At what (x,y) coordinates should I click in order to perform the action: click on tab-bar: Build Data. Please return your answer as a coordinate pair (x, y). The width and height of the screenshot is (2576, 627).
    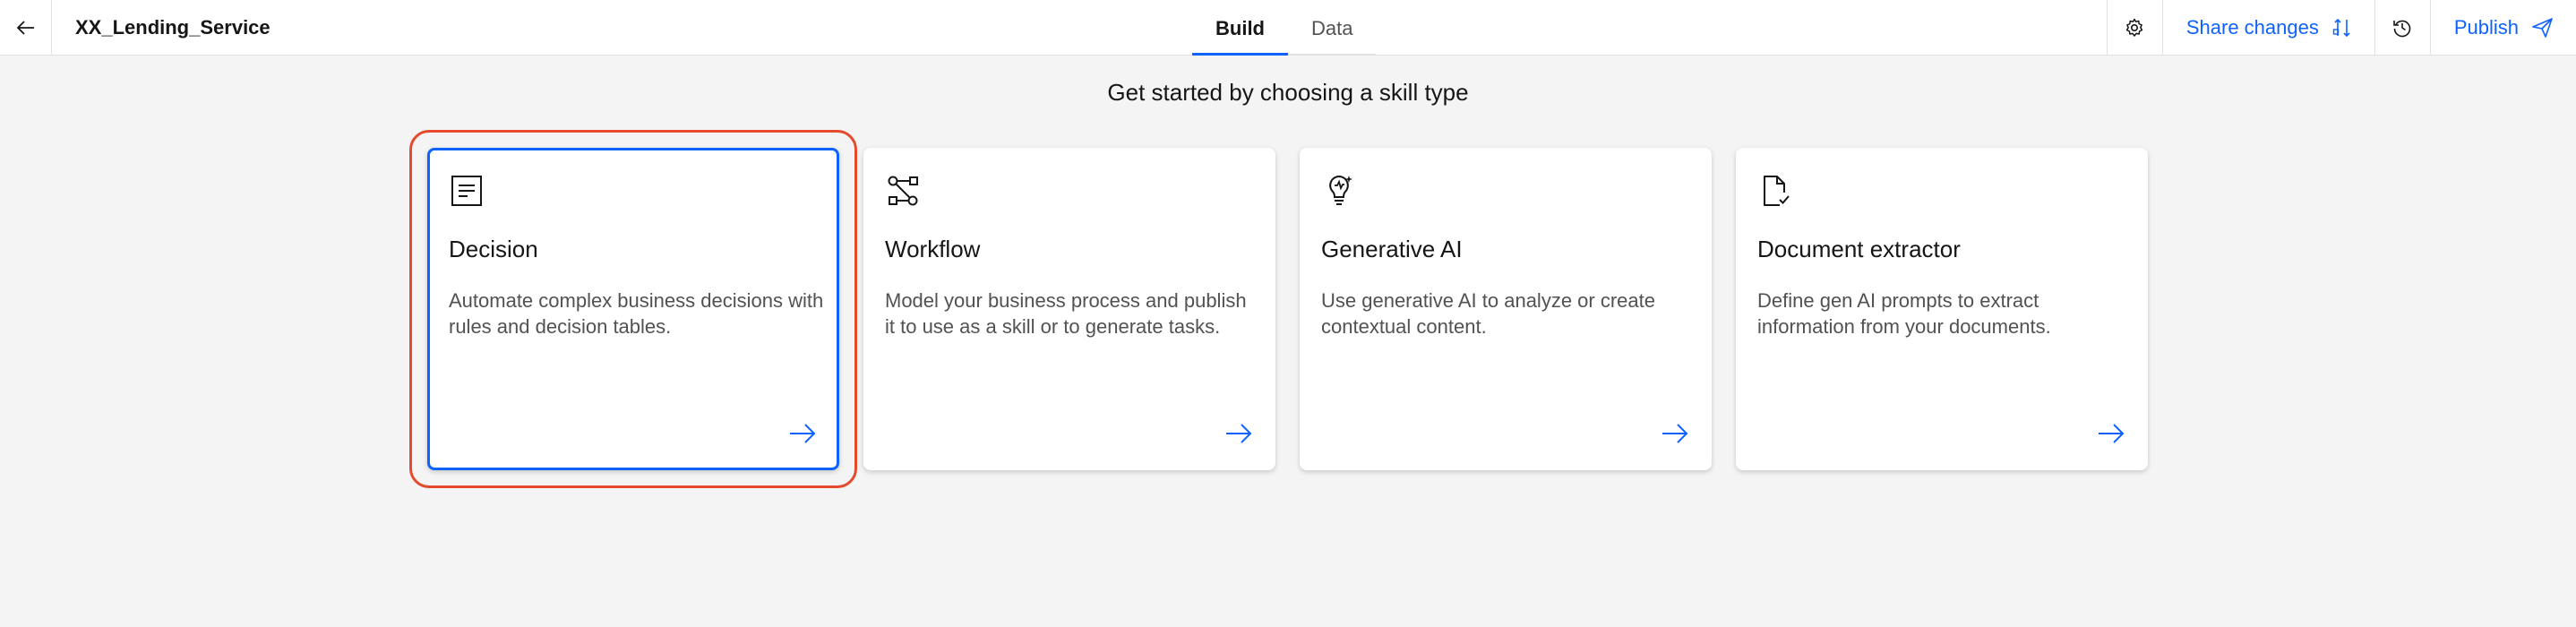
    Looking at the image, I should click on (1284, 28).